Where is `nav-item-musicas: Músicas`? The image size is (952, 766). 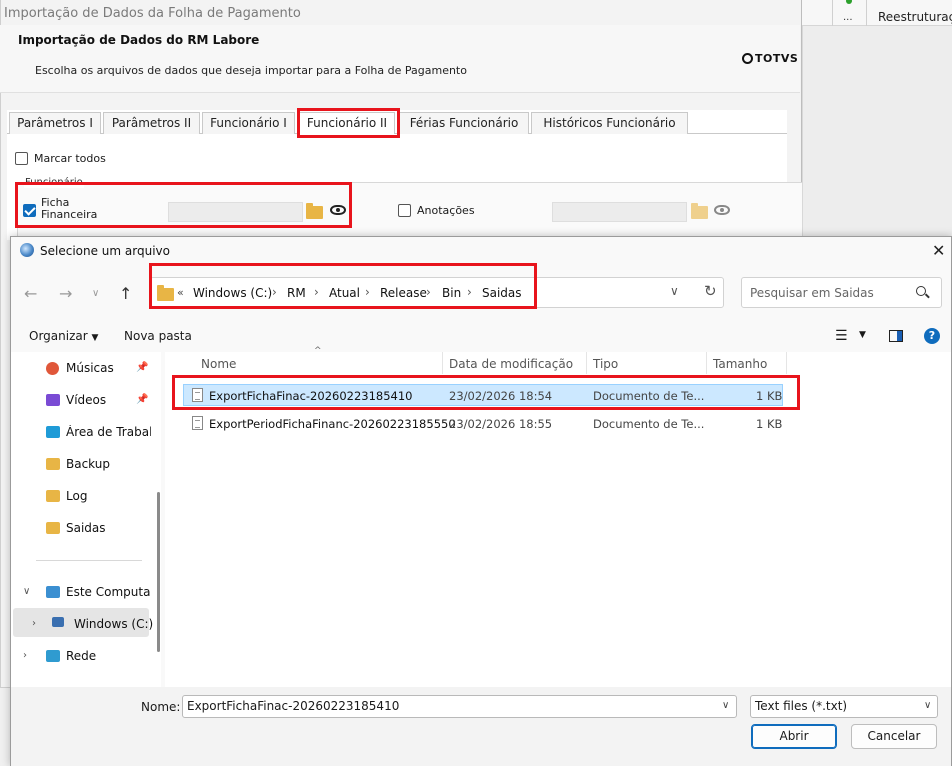 nav-item-musicas: Músicas is located at coordinates (119, 368).